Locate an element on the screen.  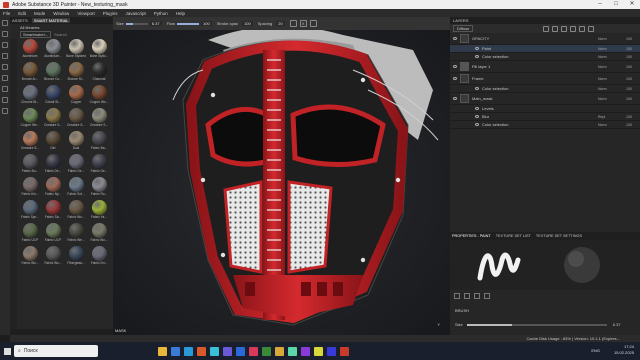
menu-plugins: Plugins is located at coordinates (110, 13).